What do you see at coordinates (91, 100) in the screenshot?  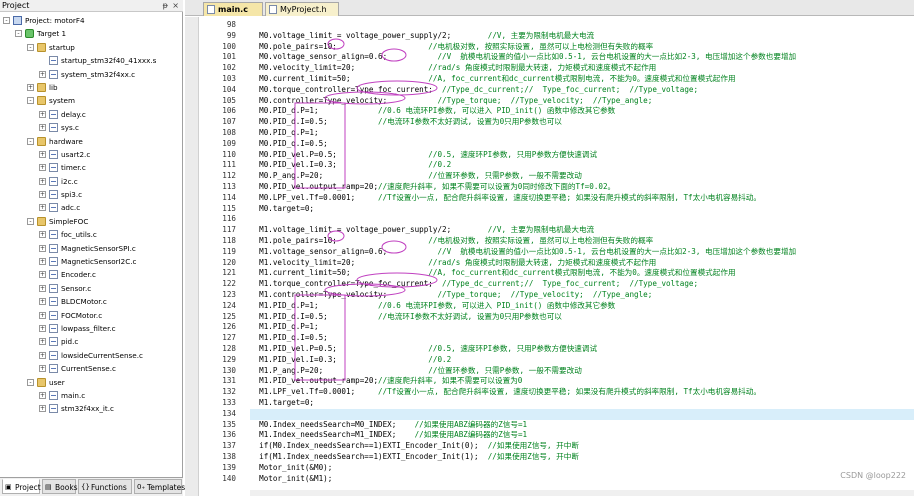 I see `tree-item: - system` at bounding box center [91, 100].